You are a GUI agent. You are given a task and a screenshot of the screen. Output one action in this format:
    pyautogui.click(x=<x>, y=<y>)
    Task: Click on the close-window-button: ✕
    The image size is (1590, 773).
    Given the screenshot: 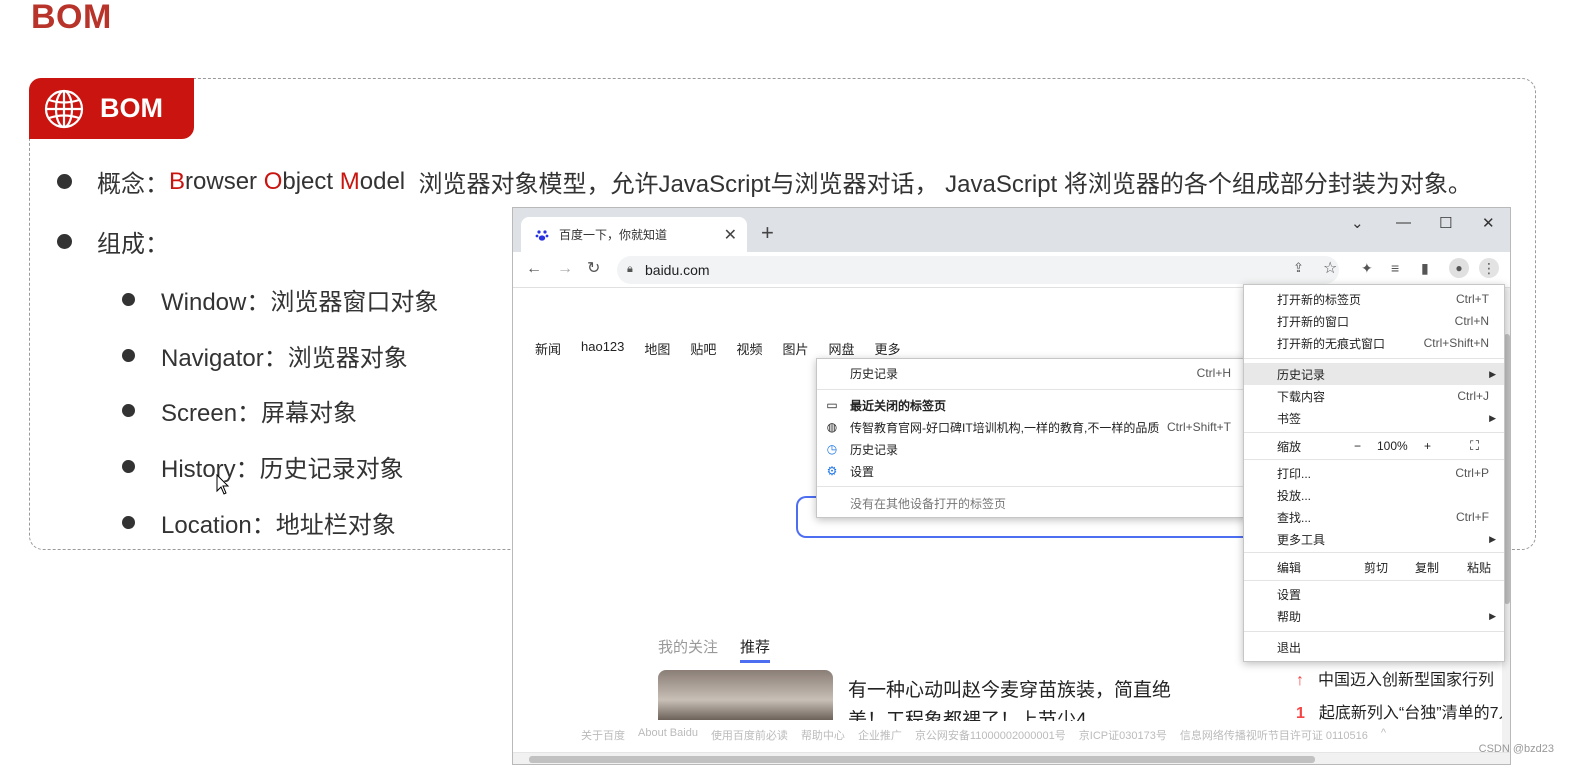 What is the action you would take?
    pyautogui.click(x=1488, y=223)
    